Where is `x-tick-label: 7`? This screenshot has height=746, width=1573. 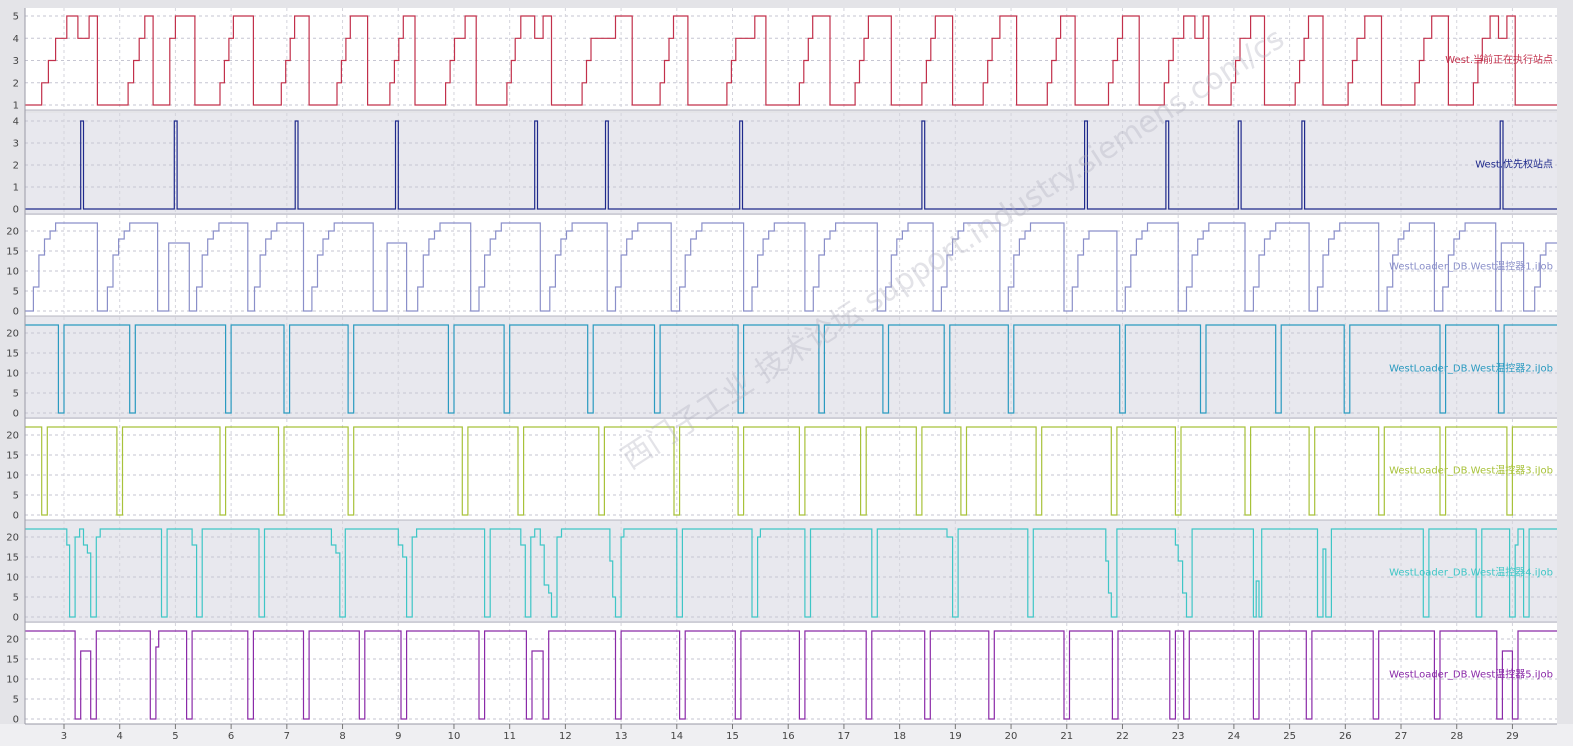
x-tick-label: 7 is located at coordinates (287, 736).